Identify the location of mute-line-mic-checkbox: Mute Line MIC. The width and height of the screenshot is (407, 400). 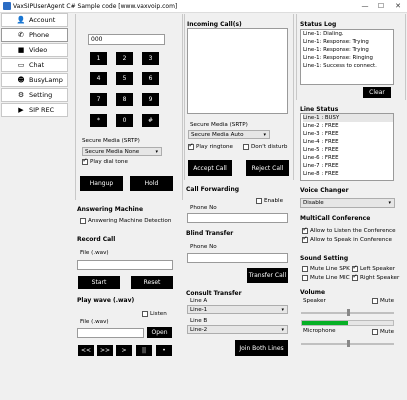
(326, 278).